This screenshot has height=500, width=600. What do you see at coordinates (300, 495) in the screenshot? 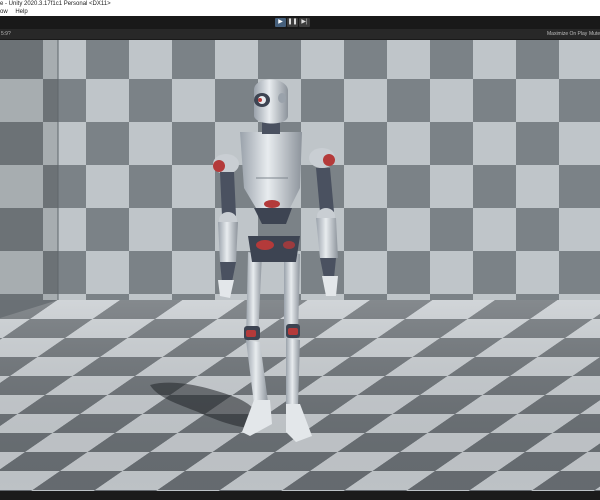
I see `editor-bottom-bar` at bounding box center [300, 495].